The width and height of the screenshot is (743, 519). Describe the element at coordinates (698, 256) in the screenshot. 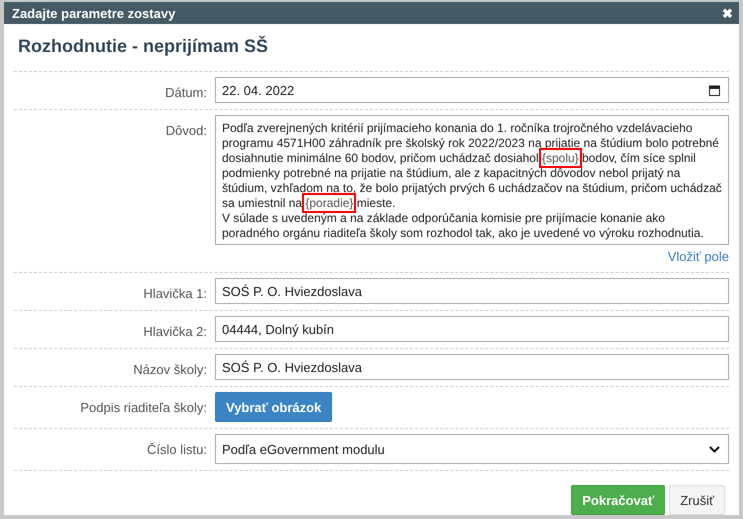

I see `insert-field-link: Vložiť pole` at that location.